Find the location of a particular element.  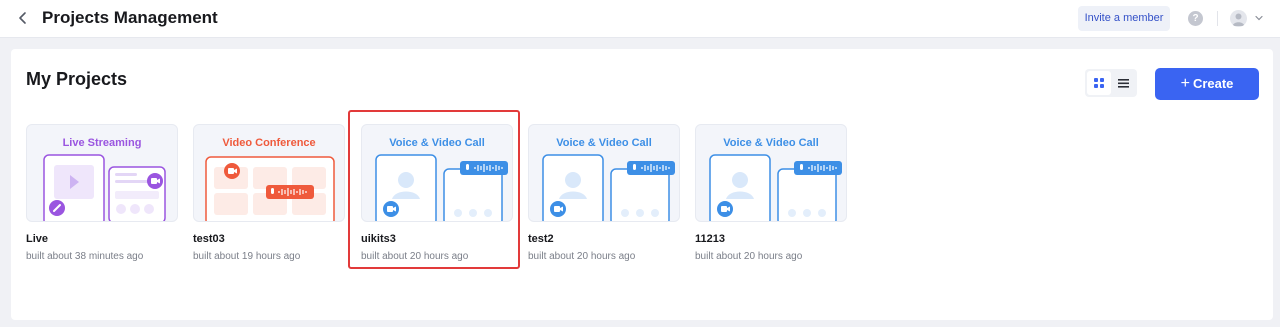

thumbnail-title: Video Conference is located at coordinates (269, 143).